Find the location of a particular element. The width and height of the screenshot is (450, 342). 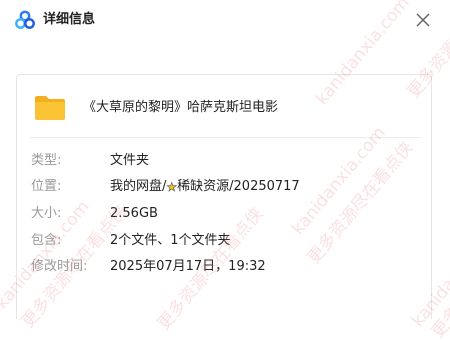

close-button is located at coordinates (423, 20).